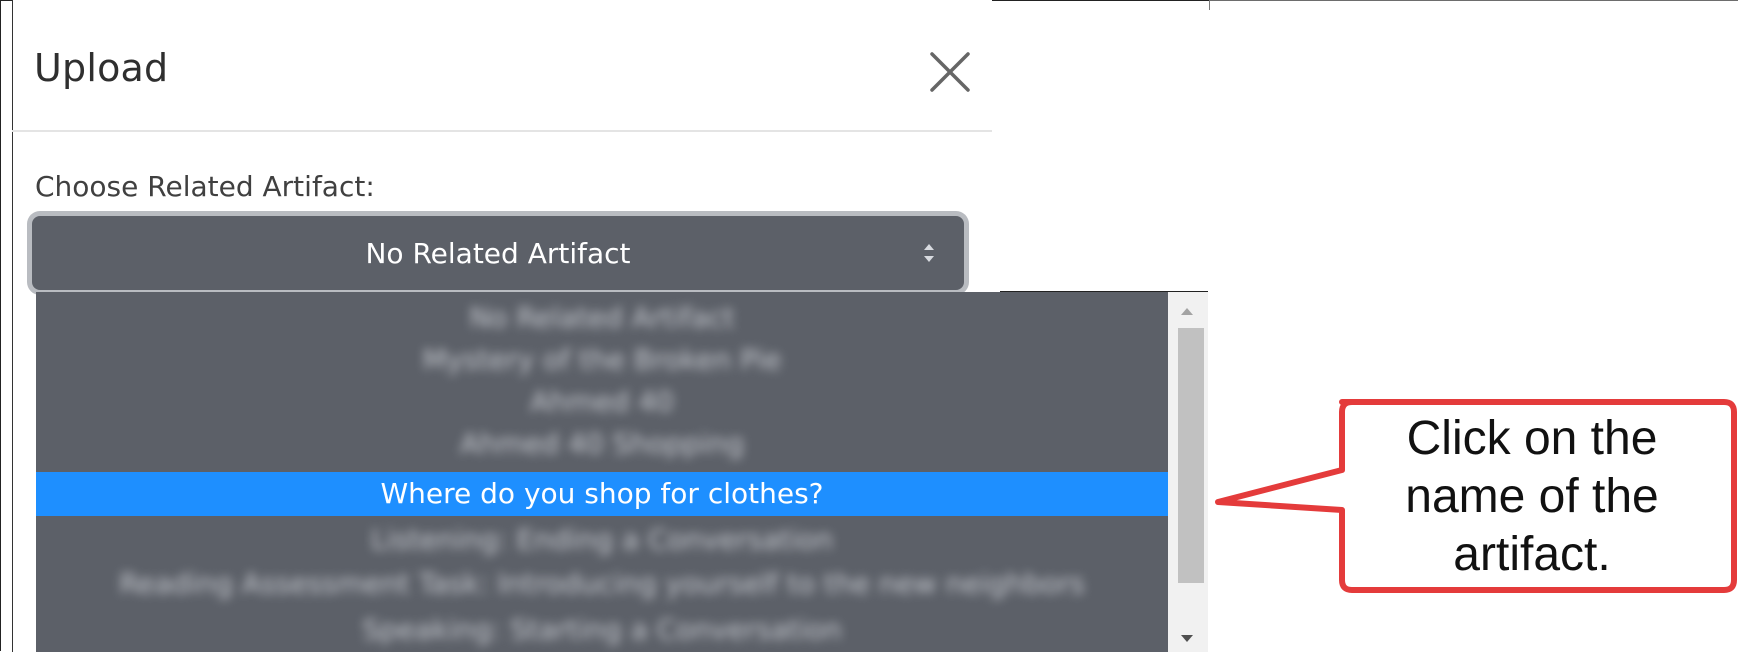 This screenshot has width=1738, height=652. Describe the element at coordinates (602, 360) in the screenshot. I see `dropdown-option: Mystery of the Broken Pie` at that location.